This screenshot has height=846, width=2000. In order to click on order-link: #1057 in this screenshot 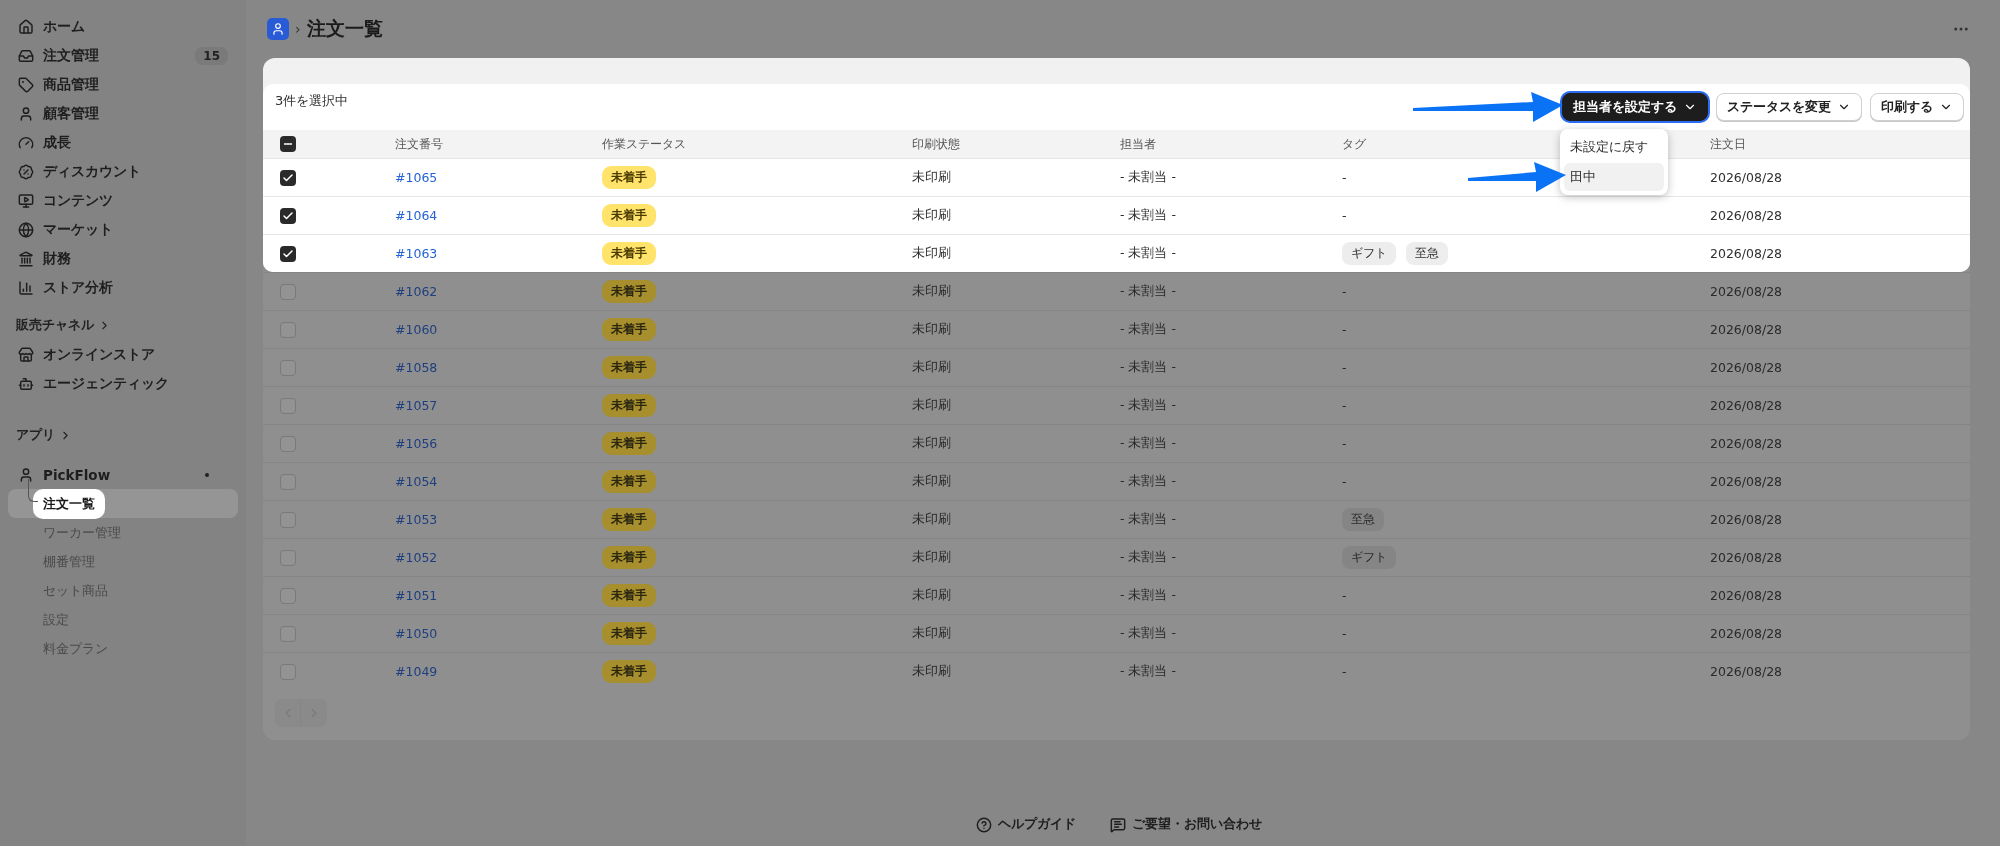, I will do `click(416, 405)`.